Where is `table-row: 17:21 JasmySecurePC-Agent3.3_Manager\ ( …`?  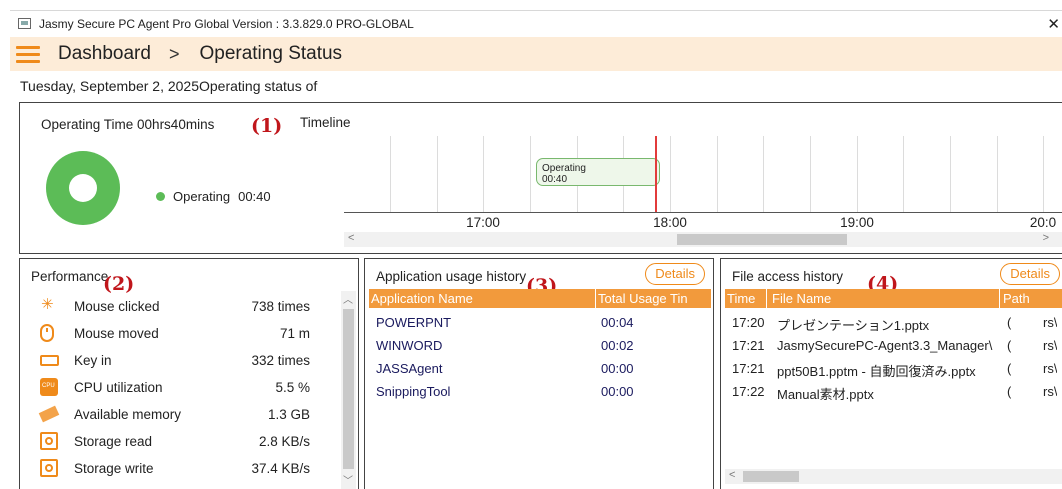 table-row: 17:21 JasmySecurePC-Agent3.3_Manager\ ( … is located at coordinates (893, 346).